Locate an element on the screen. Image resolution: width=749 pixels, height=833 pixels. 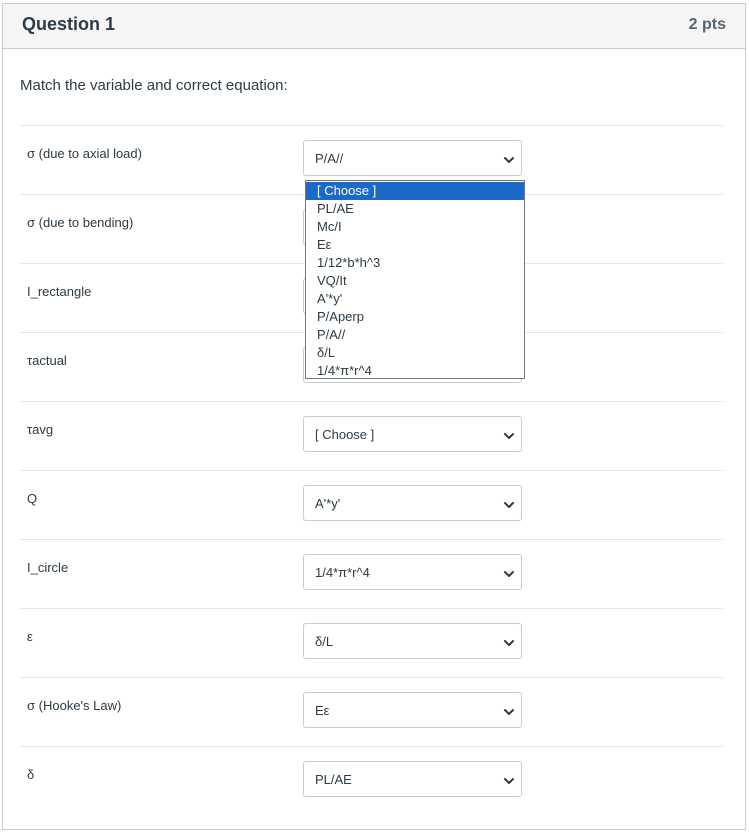
dropdown-option: Eε is located at coordinates (415, 245).